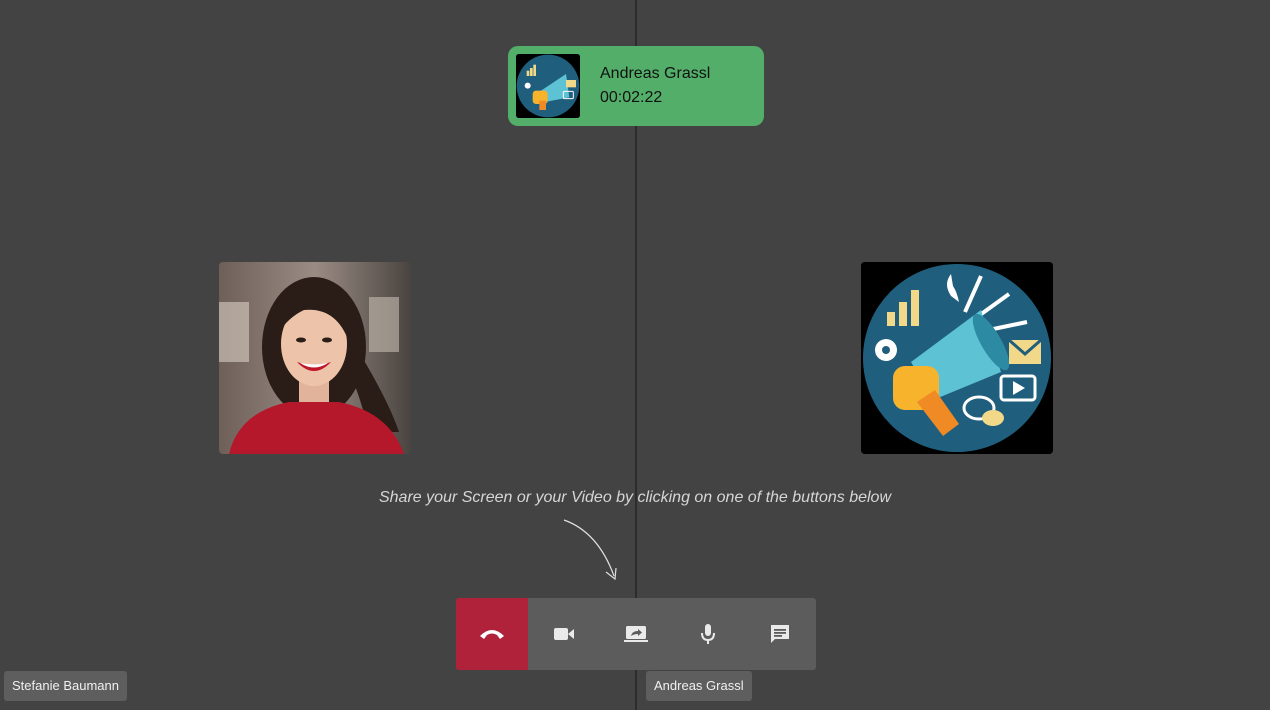 The height and width of the screenshot is (710, 1270). I want to click on call-duration: 00:02:22, so click(631, 97).